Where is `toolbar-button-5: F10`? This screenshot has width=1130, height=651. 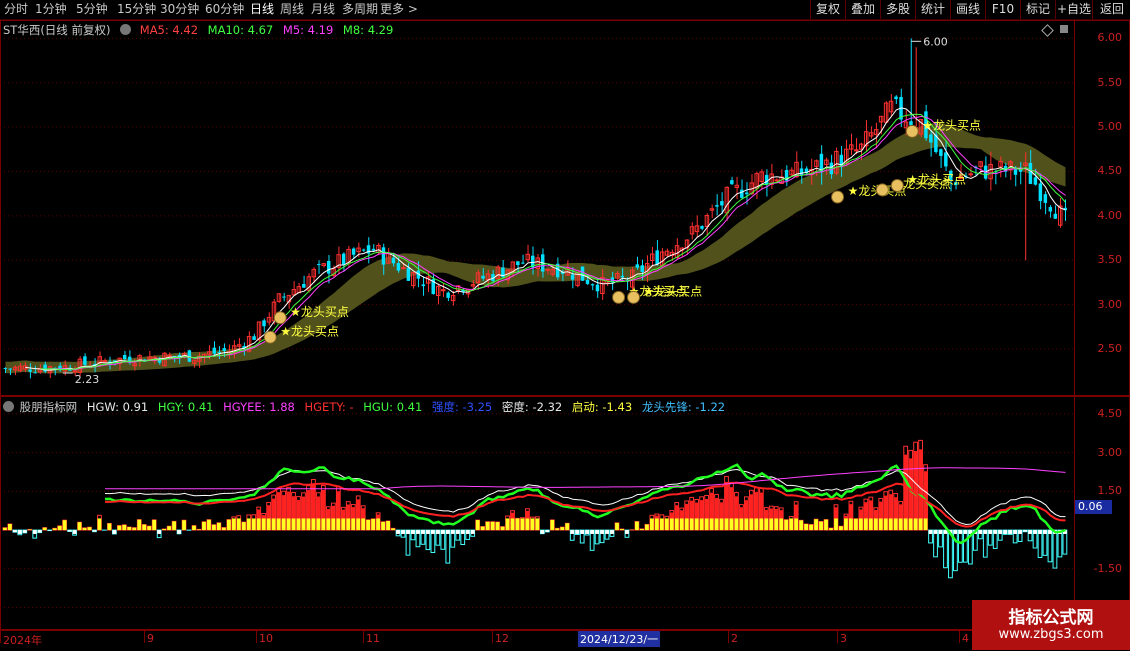 toolbar-button-5: F10 is located at coordinates (1002, 9).